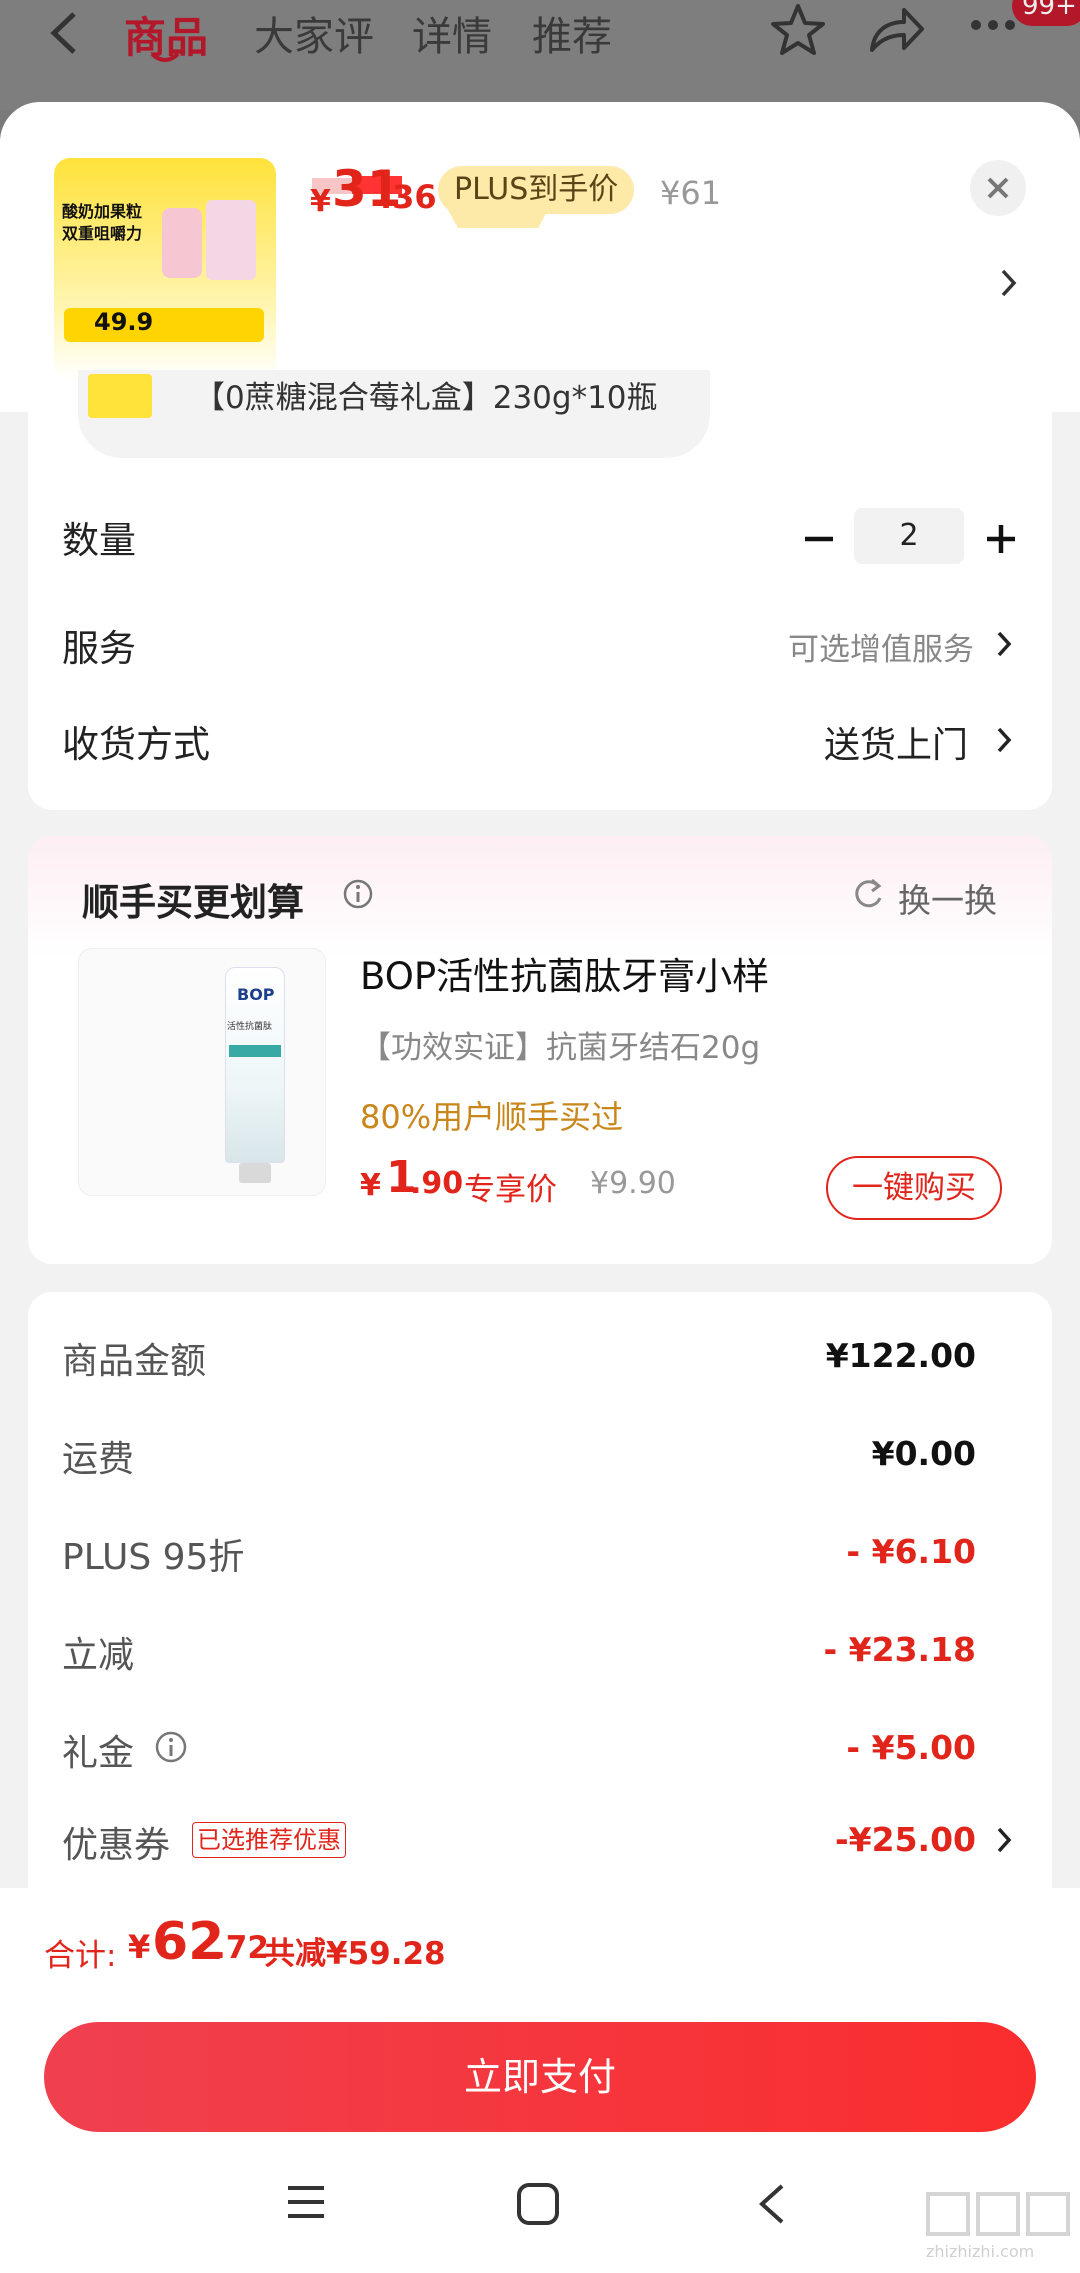  What do you see at coordinates (510, 1190) in the screenshot?
I see `addon-price-tag: 专享价` at bounding box center [510, 1190].